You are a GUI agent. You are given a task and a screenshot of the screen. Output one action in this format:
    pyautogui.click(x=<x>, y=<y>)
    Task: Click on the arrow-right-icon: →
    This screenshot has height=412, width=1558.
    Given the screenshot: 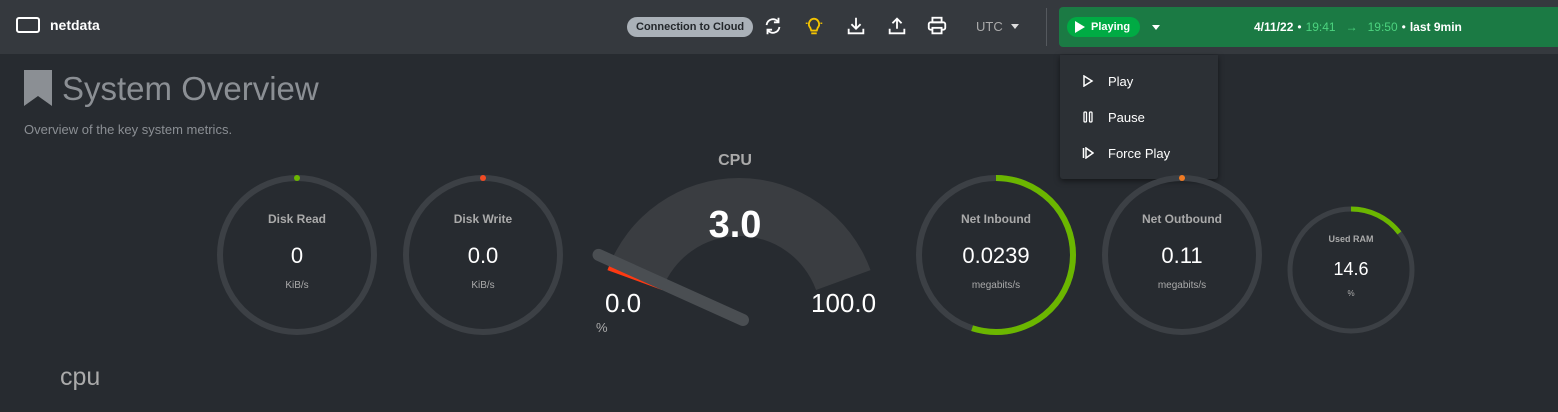 What is the action you would take?
    pyautogui.click(x=1351, y=27)
    